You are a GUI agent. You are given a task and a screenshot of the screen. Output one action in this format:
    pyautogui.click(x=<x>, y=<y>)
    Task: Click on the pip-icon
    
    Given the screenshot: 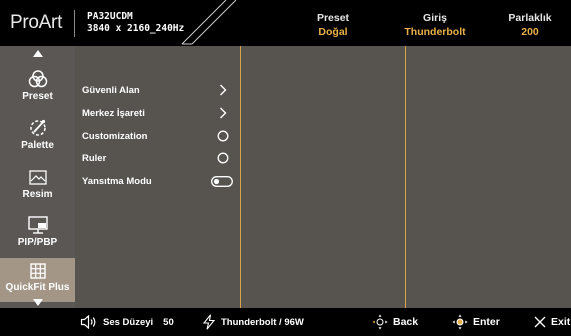 What is the action you would take?
    pyautogui.click(x=37, y=225)
    